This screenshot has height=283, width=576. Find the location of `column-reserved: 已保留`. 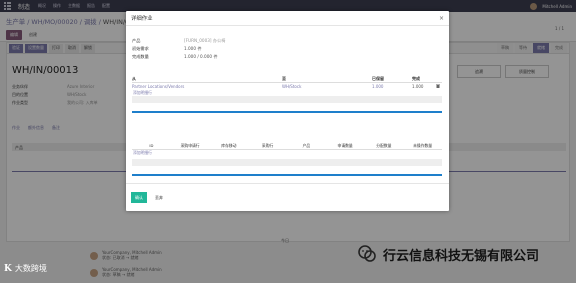

column-reserved: 已保留 is located at coordinates (378, 78).